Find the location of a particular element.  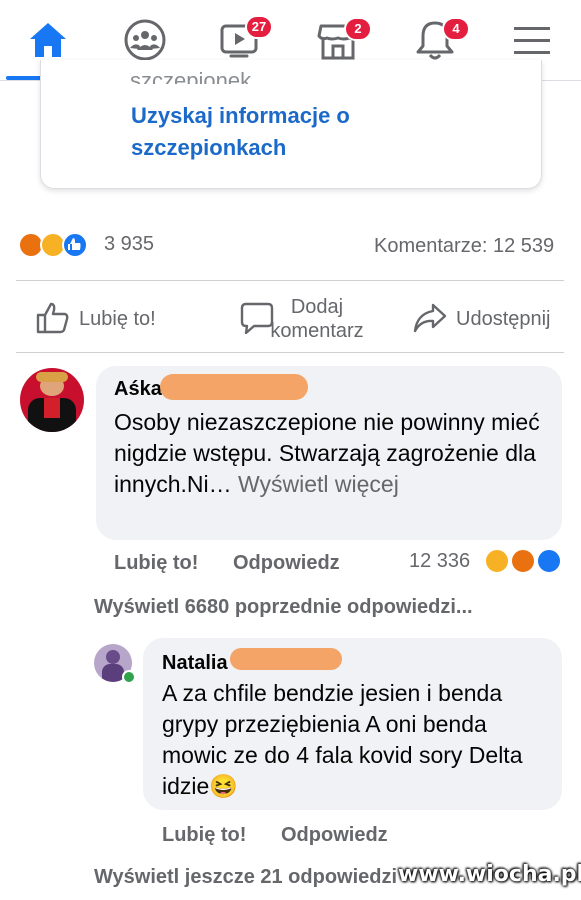

marketplace-badge: 2 is located at coordinates (358, 29).